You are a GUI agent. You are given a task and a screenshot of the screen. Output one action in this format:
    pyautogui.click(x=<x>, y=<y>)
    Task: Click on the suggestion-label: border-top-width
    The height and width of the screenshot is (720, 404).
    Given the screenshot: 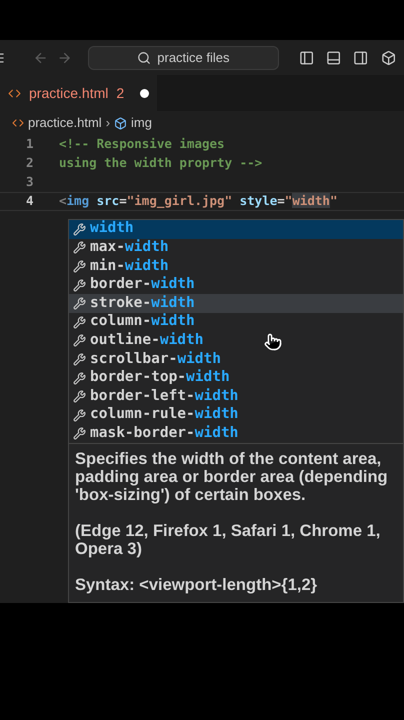 What is the action you would take?
    pyautogui.click(x=160, y=378)
    